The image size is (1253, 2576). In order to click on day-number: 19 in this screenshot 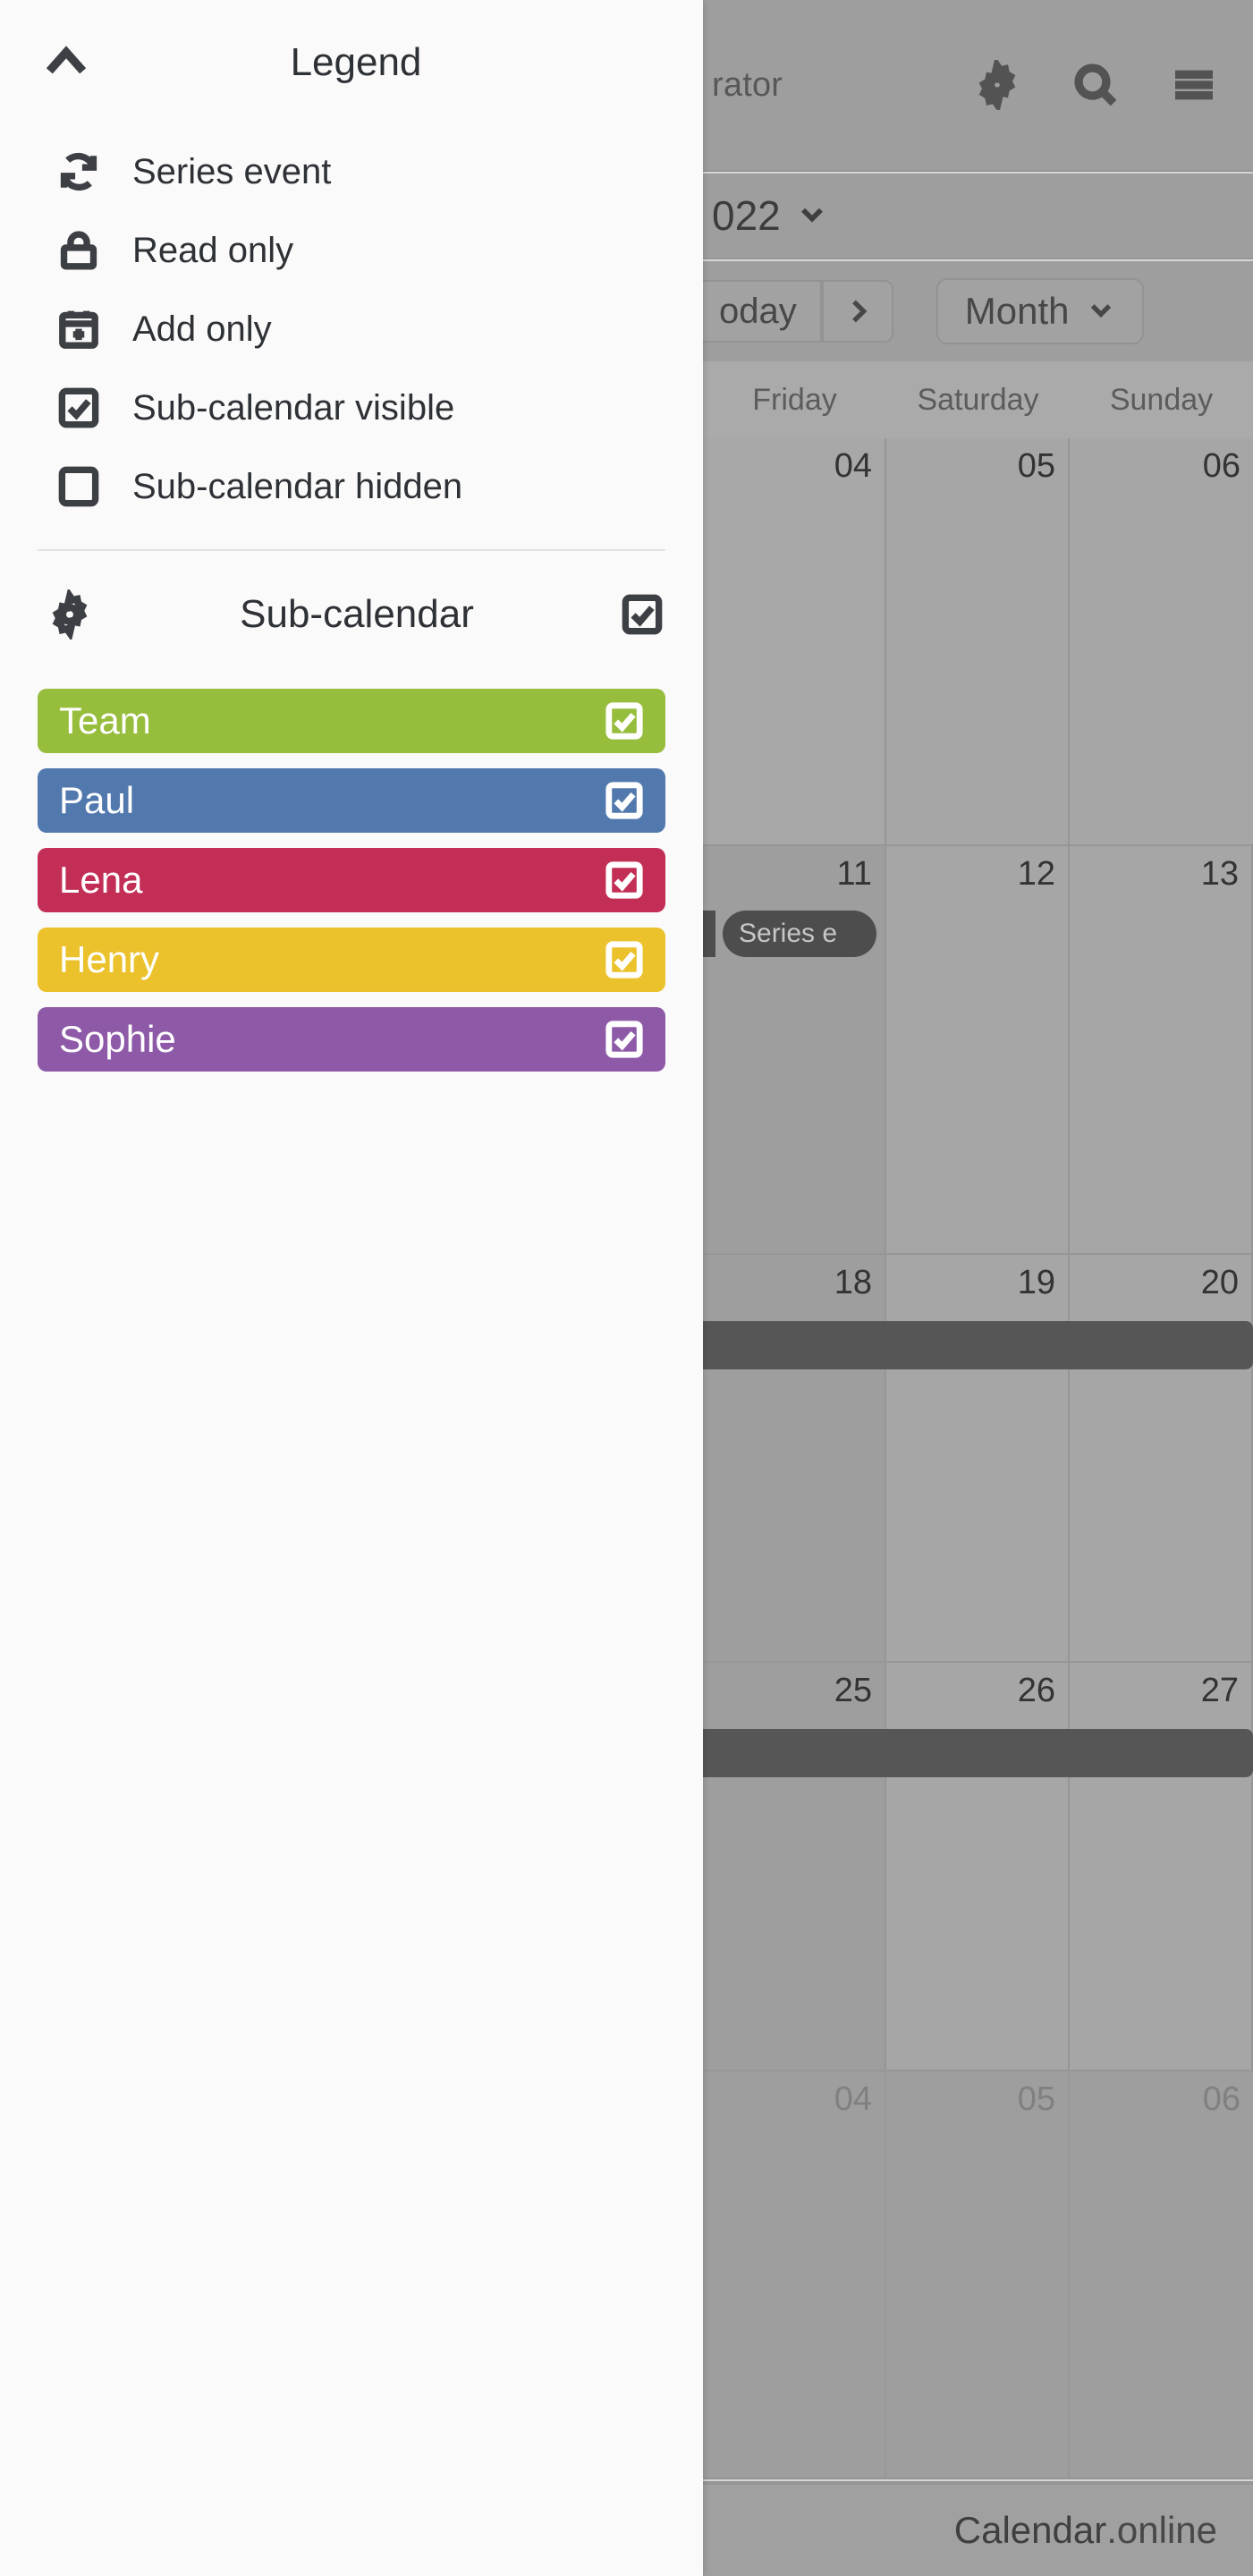, I will do `click(1036, 1282)`.